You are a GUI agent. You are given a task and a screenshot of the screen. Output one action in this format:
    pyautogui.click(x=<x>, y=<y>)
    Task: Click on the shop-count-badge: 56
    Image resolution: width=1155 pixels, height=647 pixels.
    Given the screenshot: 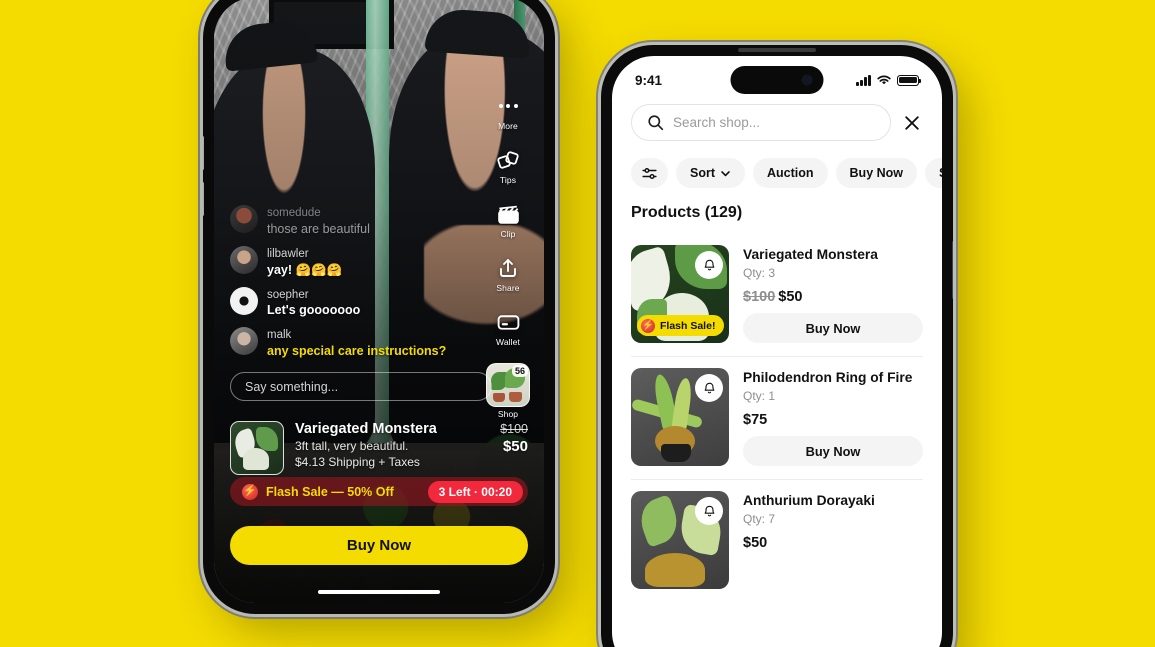 What is the action you would take?
    pyautogui.click(x=519, y=371)
    